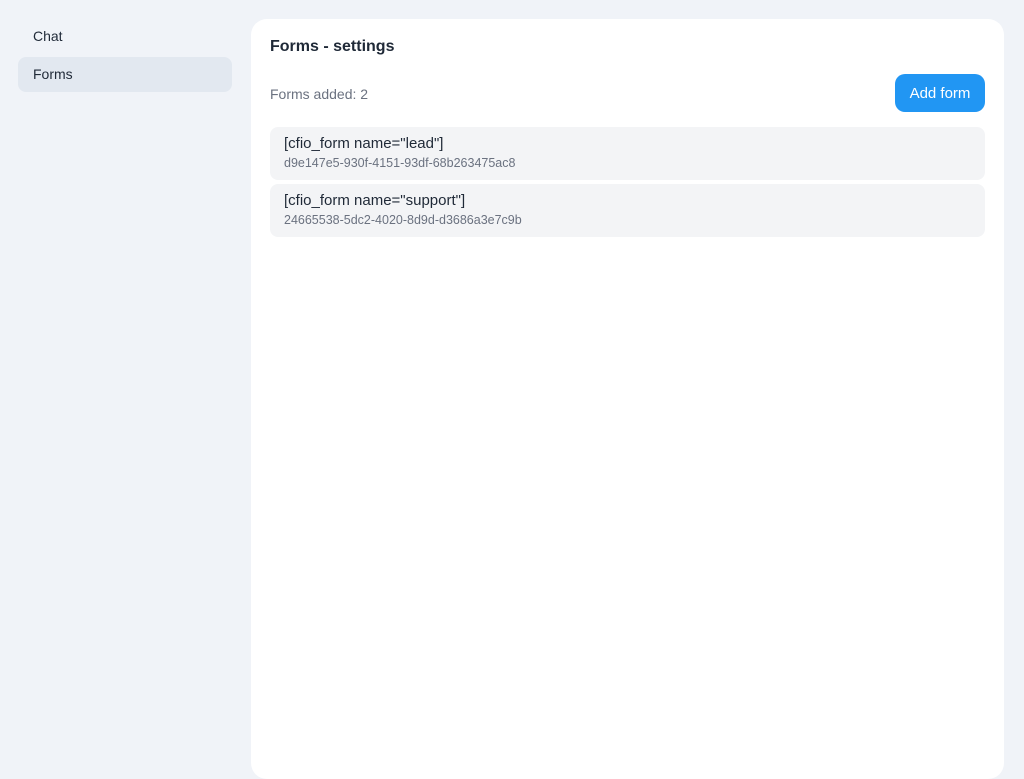 This screenshot has height=779, width=1024. What do you see at coordinates (940, 93) in the screenshot?
I see `add-form-button: Add form` at bounding box center [940, 93].